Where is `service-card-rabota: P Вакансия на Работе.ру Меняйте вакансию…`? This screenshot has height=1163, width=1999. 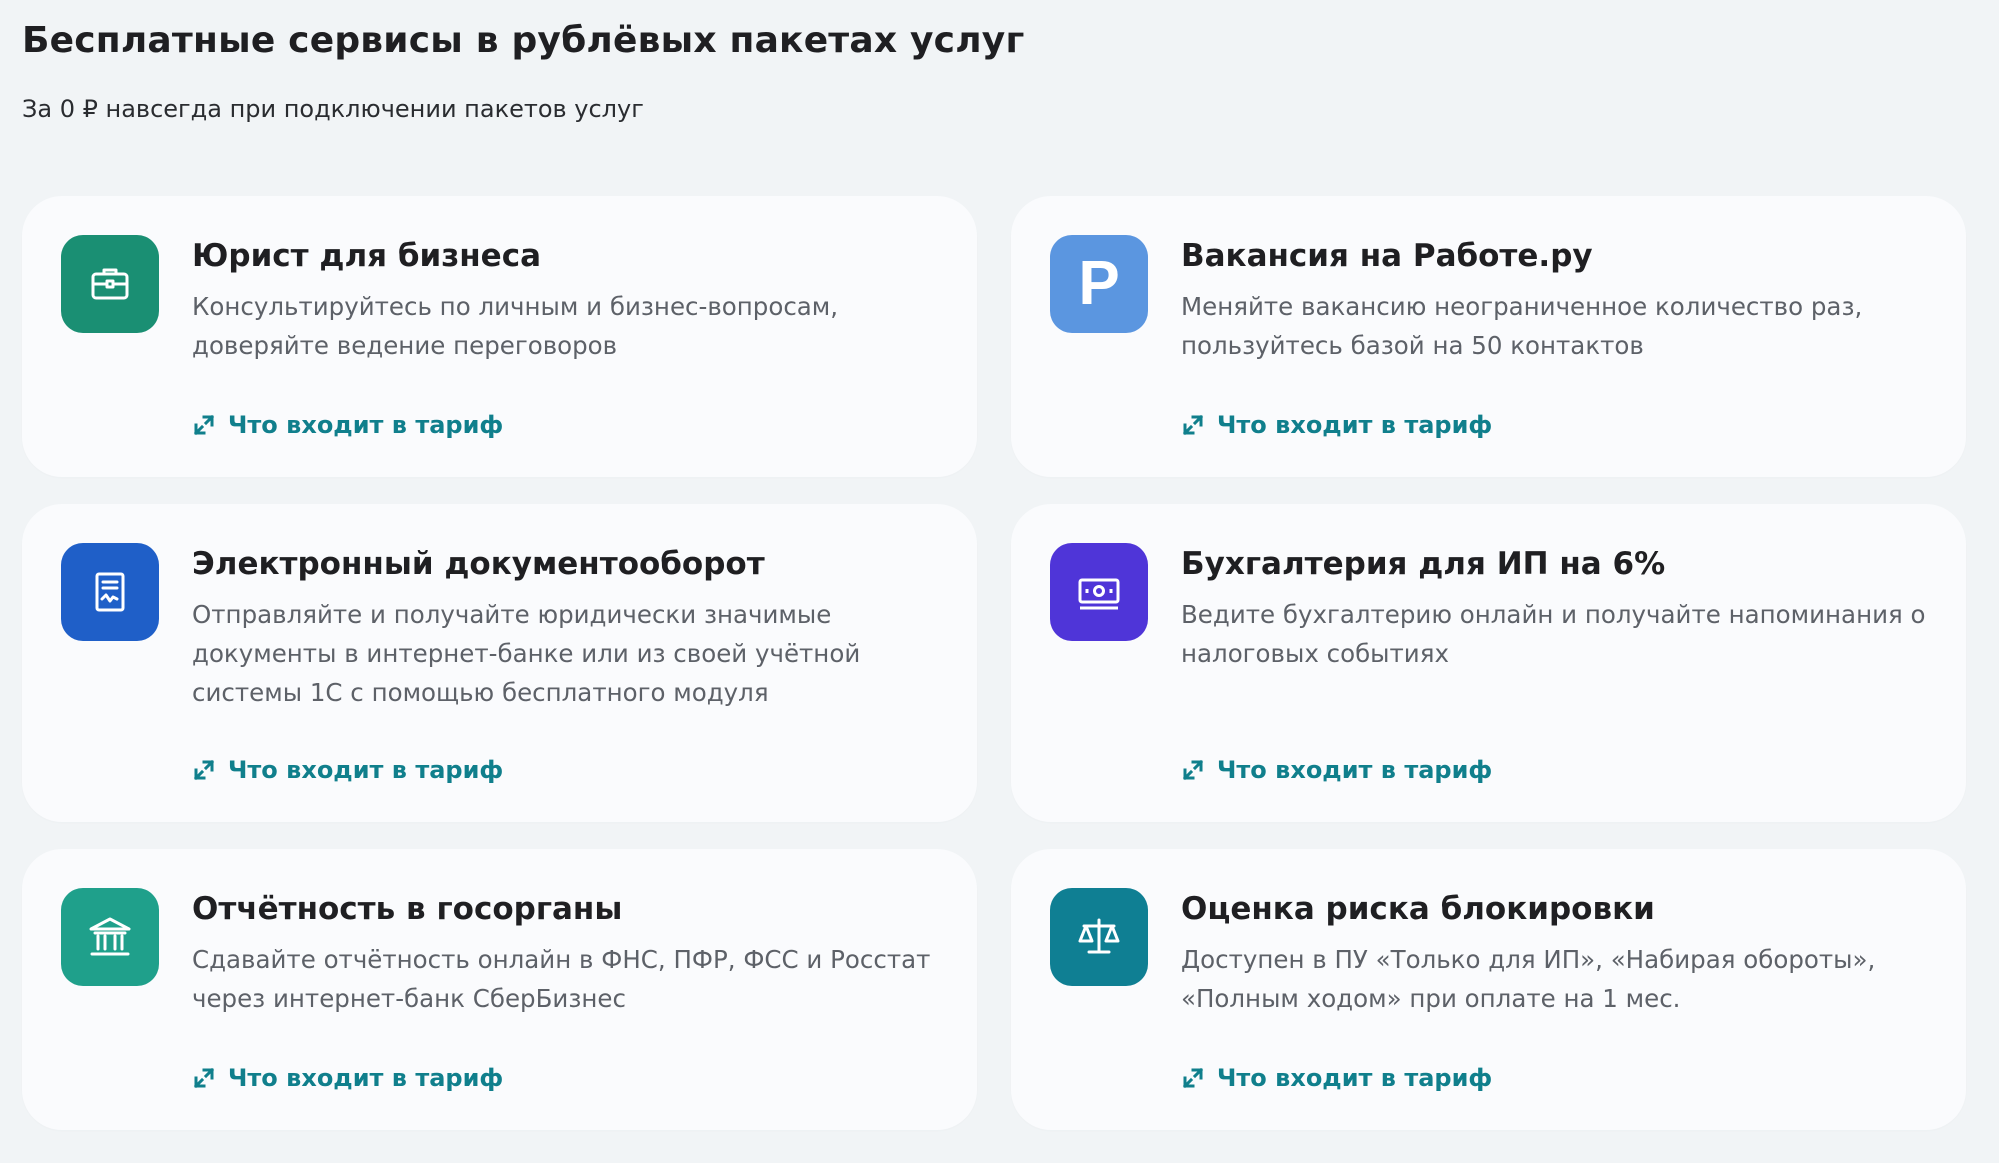
service-card-rabota: P Вакансия на Работе.ру Меняйте вакансию… is located at coordinates (1488, 336).